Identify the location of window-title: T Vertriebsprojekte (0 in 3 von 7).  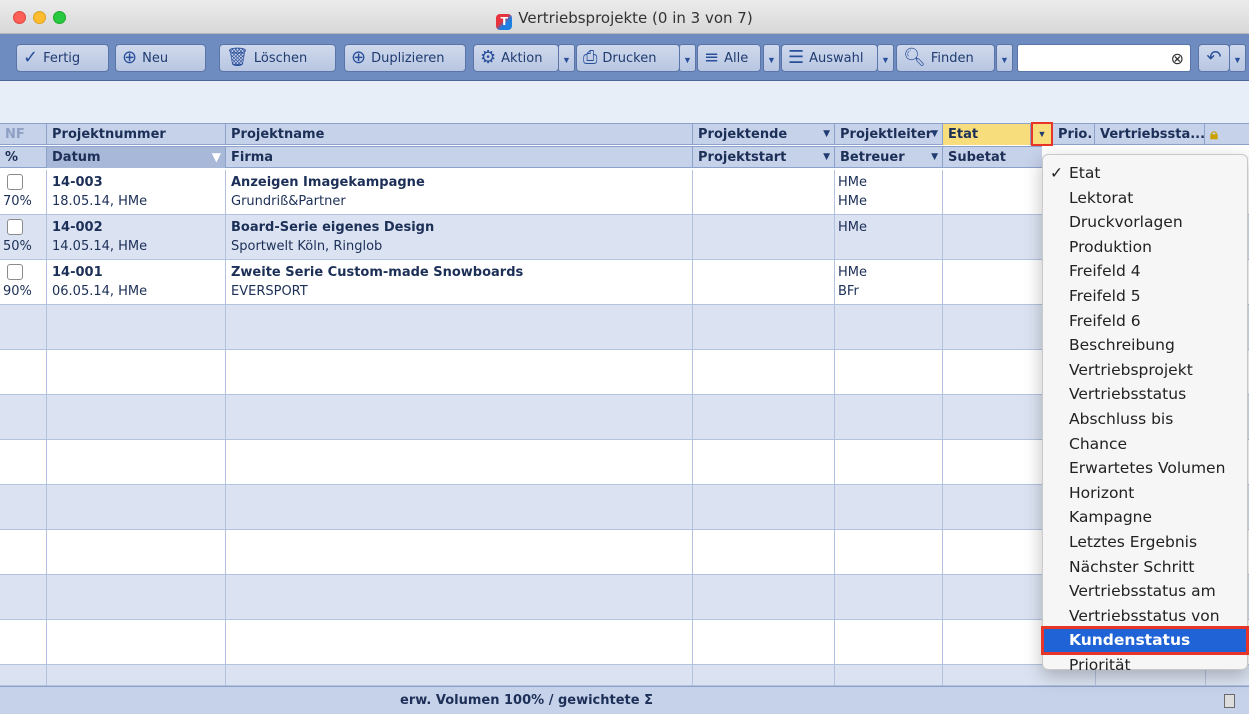
(624, 19).